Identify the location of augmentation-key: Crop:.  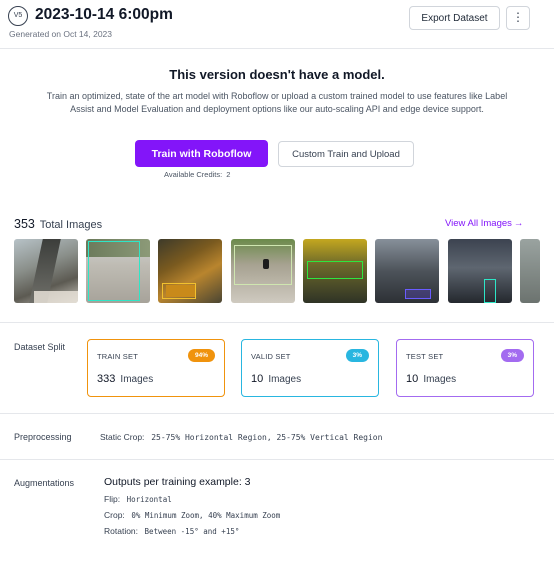
(114, 515).